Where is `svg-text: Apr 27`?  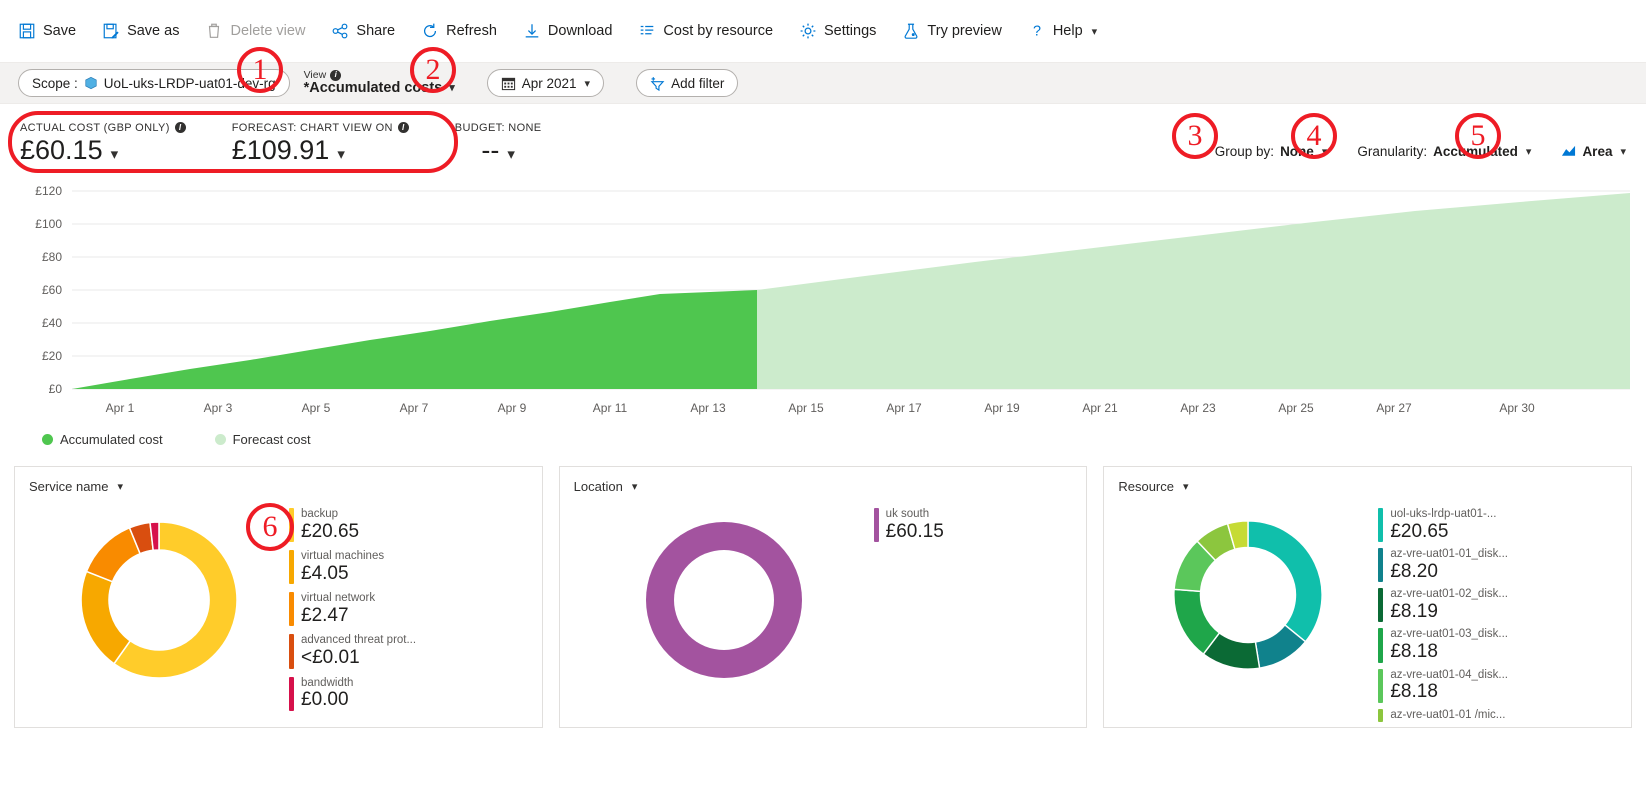
svg-text: Apr 27 is located at coordinates (1394, 408).